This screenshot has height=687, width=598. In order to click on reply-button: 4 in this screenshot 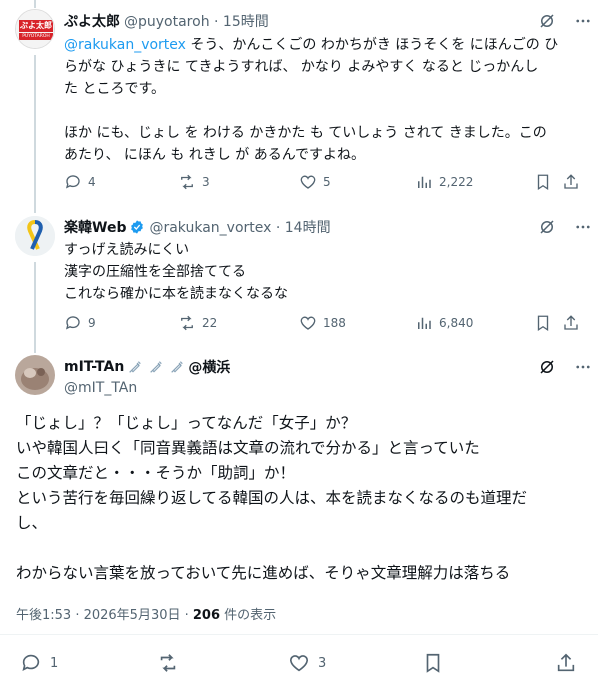, I will do `click(80, 182)`.